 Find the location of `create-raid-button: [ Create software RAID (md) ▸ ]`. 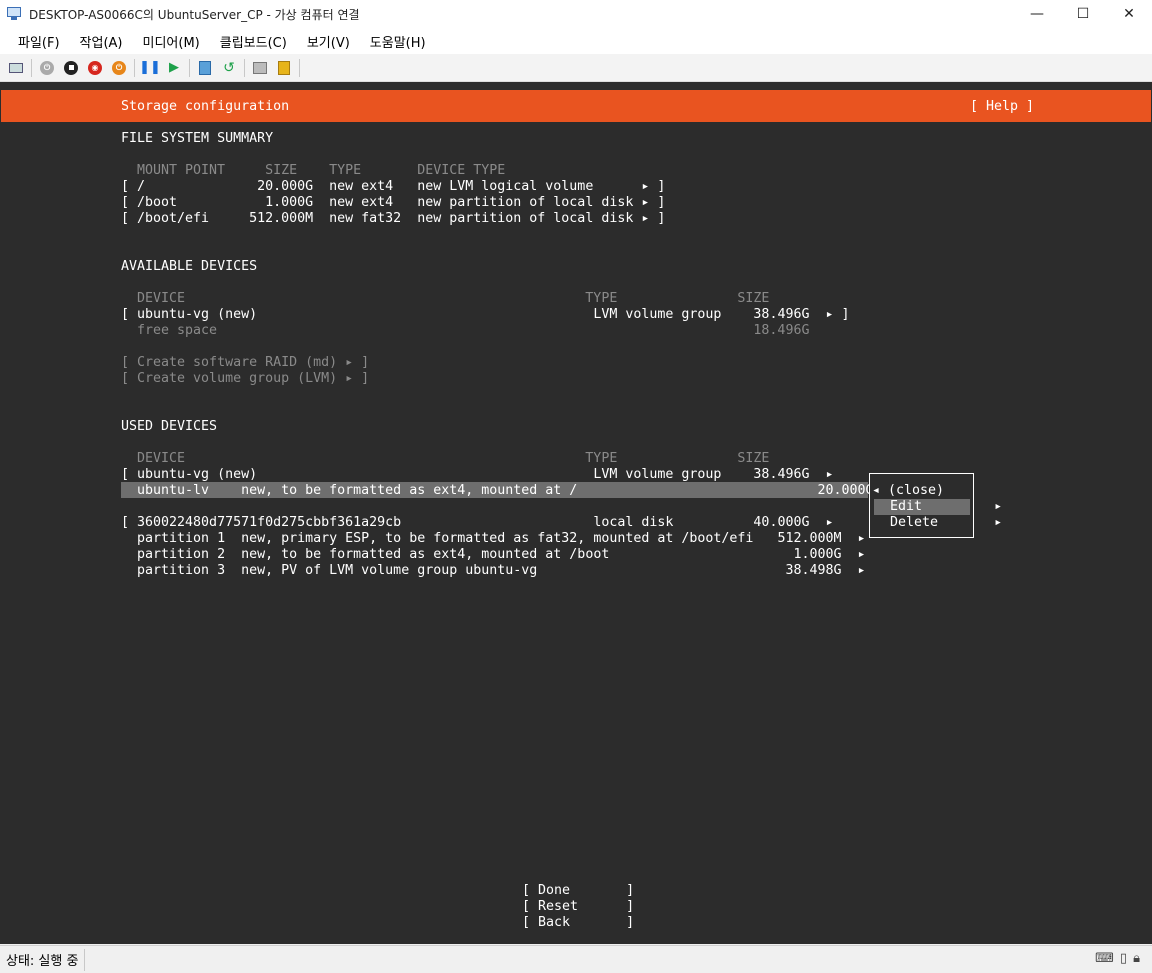

create-raid-button: [ Create software RAID (md) ▸ ] is located at coordinates (245, 363).